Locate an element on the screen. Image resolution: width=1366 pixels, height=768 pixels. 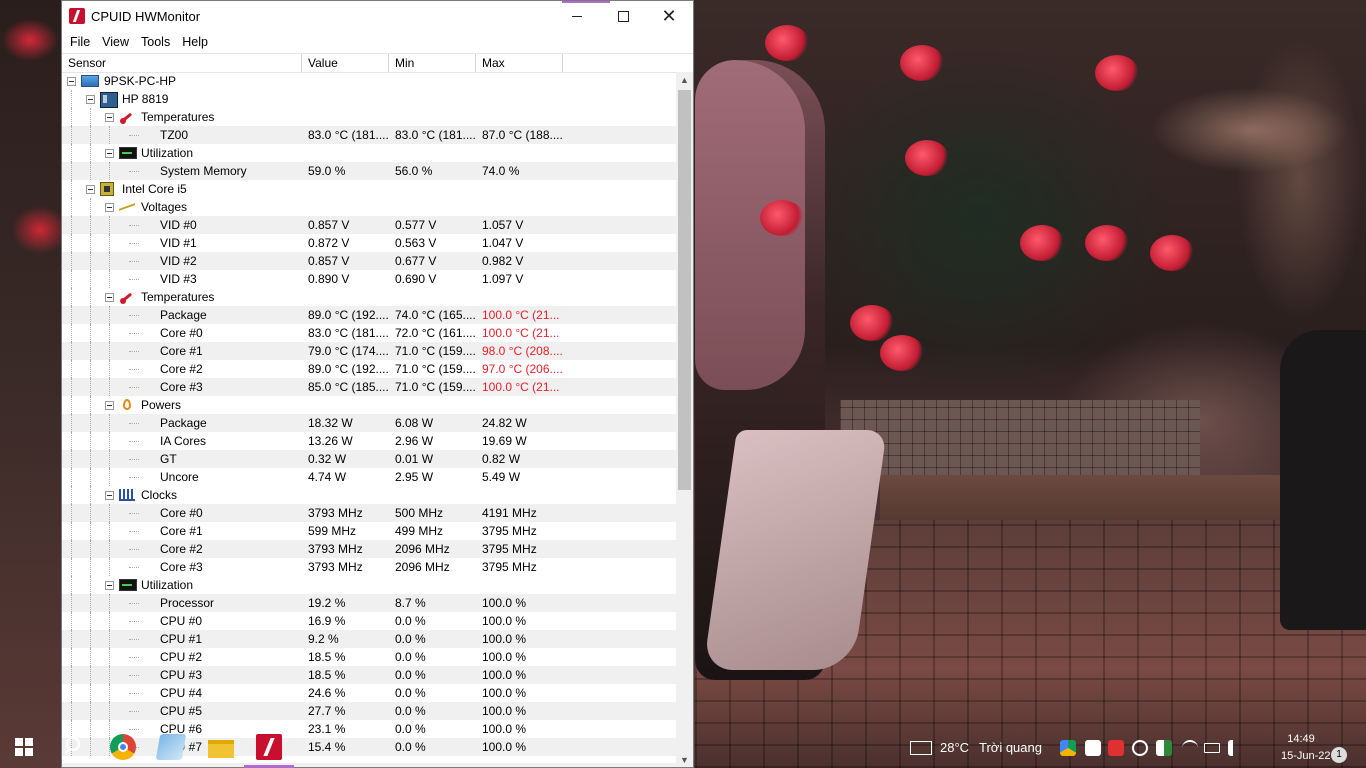
sensor-row: CPU #6 23.1 % 0.0 % 100.0 % is located at coordinates (369, 729).